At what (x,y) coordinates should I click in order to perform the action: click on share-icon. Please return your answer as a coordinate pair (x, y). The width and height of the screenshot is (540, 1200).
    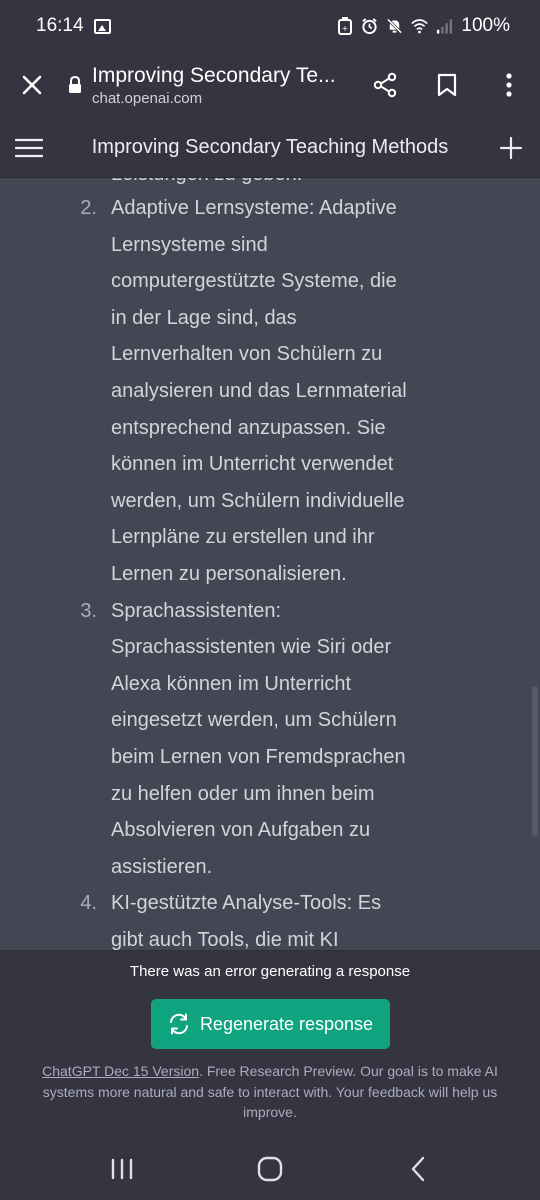
    Looking at the image, I should click on (385, 85).